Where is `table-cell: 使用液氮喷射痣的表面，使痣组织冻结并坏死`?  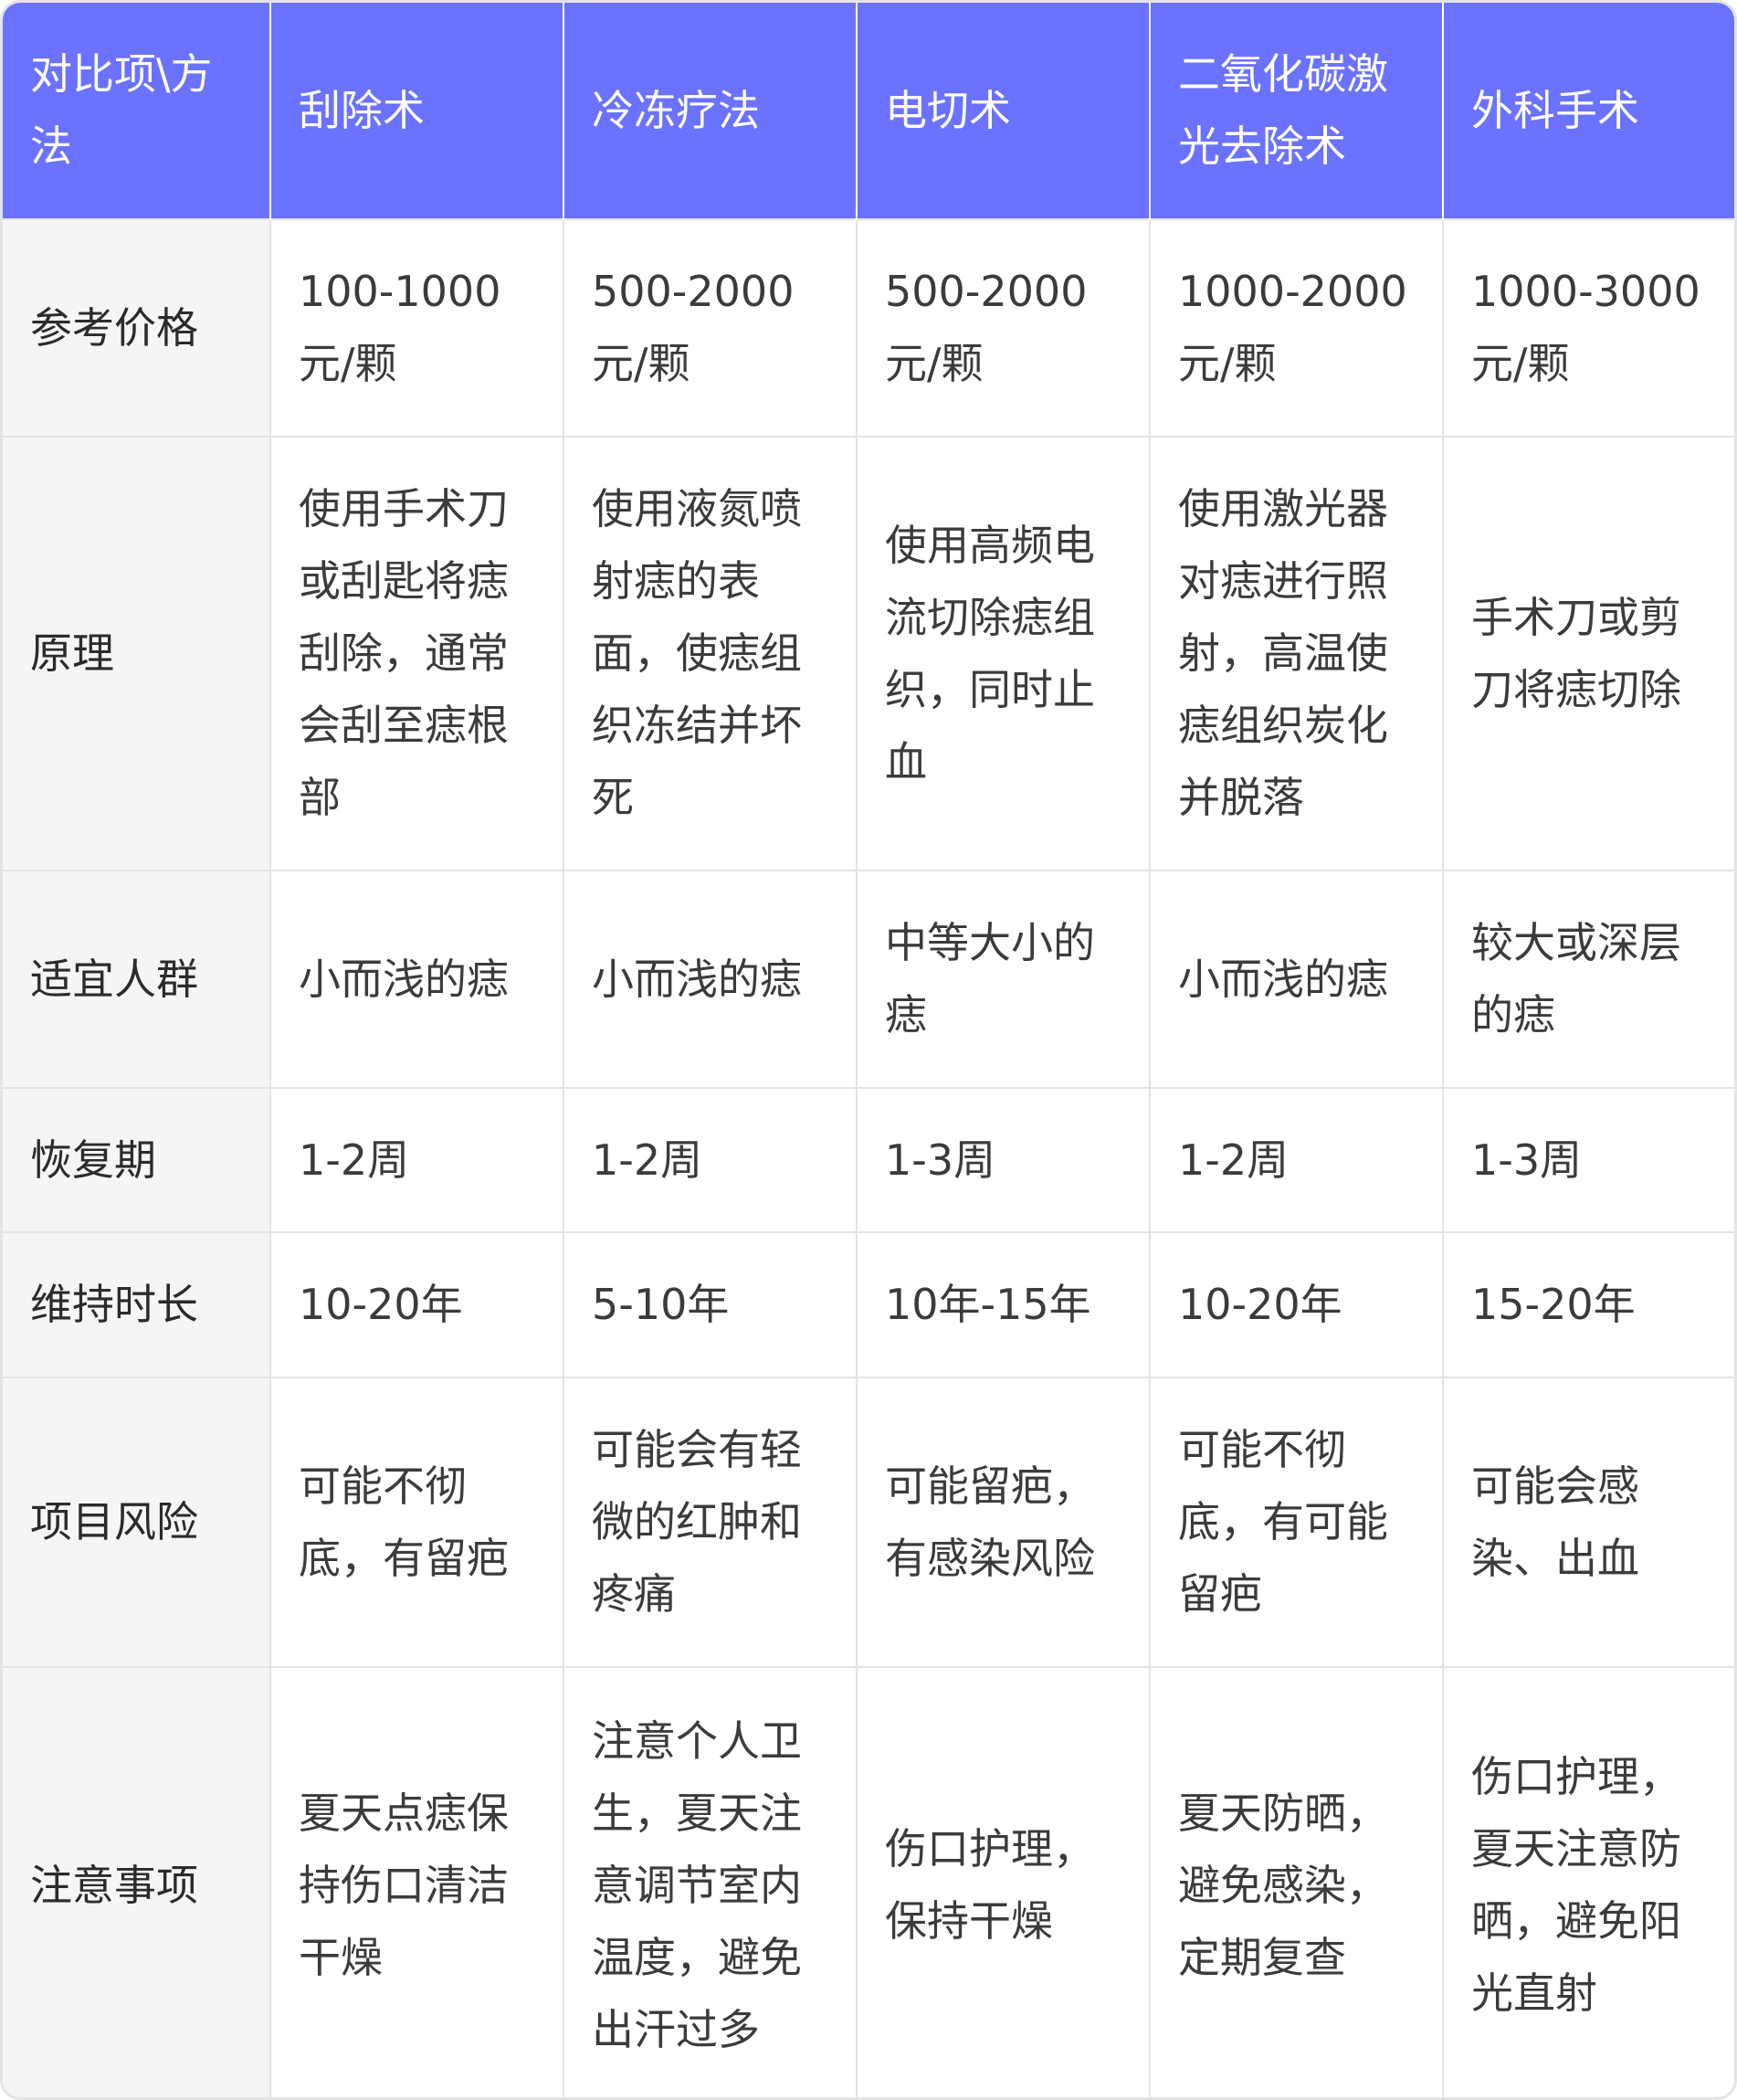
table-cell: 使用液氮喷射痣的表面，使痣组织冻结并坏死 is located at coordinates (710, 653).